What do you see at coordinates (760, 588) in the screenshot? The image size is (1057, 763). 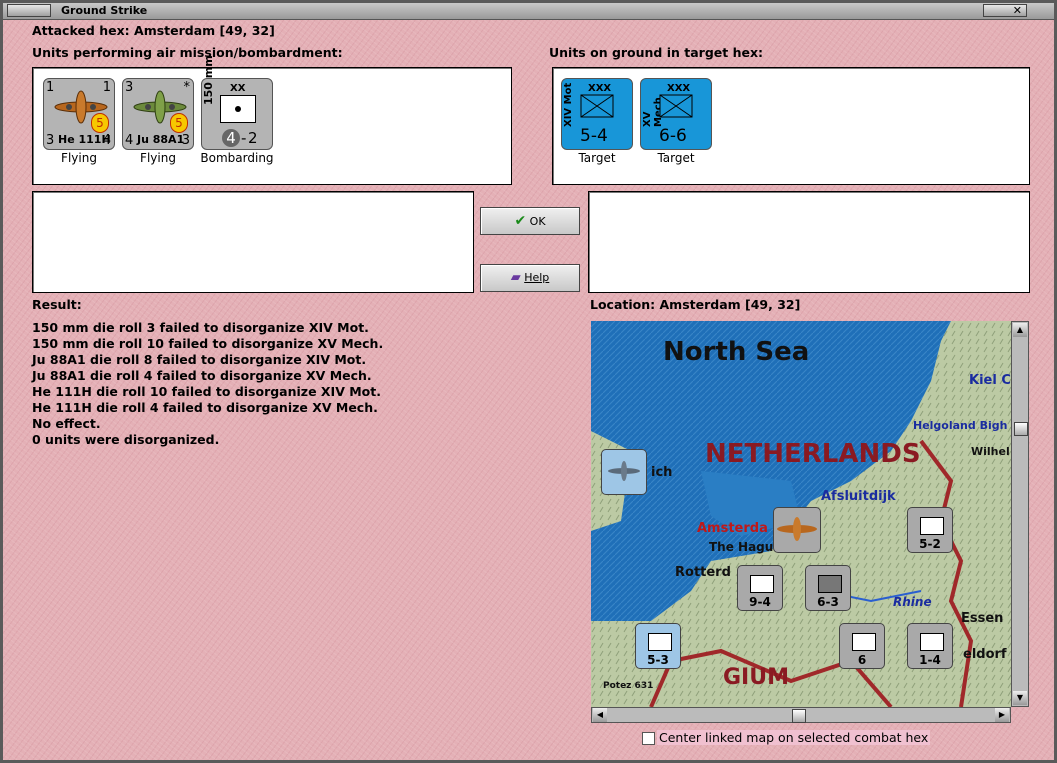 I see `map-unit-counter: 9-4` at bounding box center [760, 588].